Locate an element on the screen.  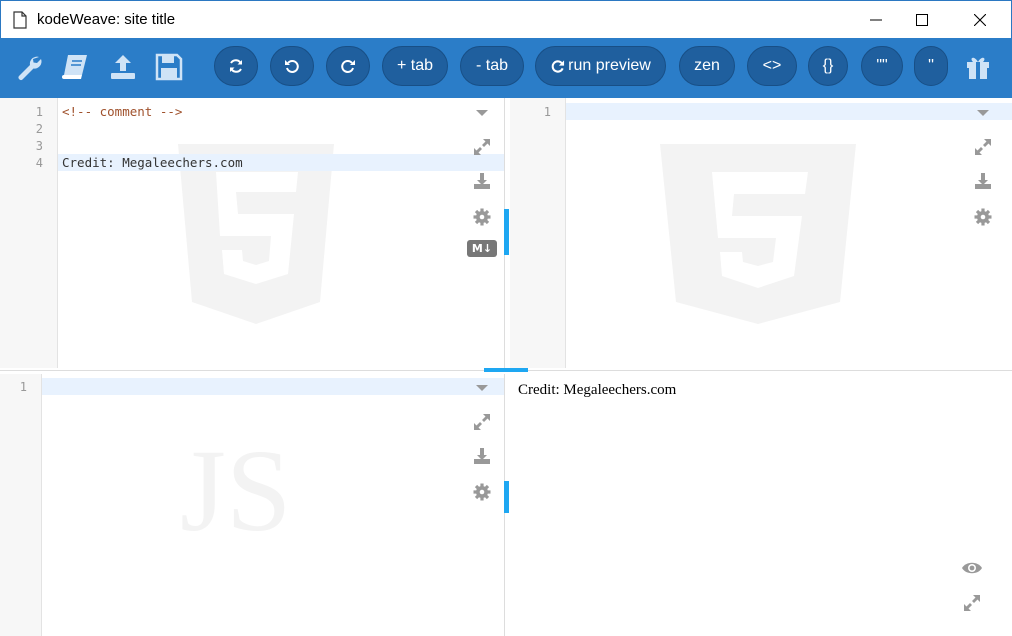
document-icon is located at coordinates (20, 20).